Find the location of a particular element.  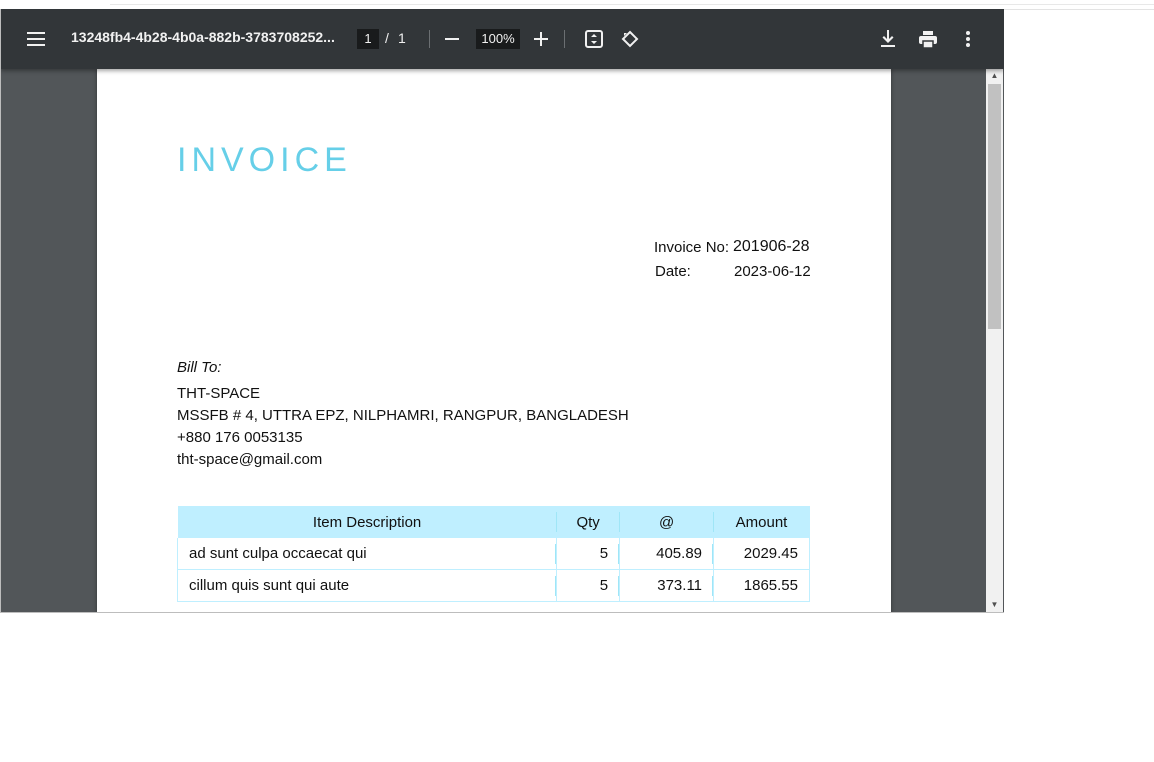

bill-to-label: Bill To: is located at coordinates (199, 367).